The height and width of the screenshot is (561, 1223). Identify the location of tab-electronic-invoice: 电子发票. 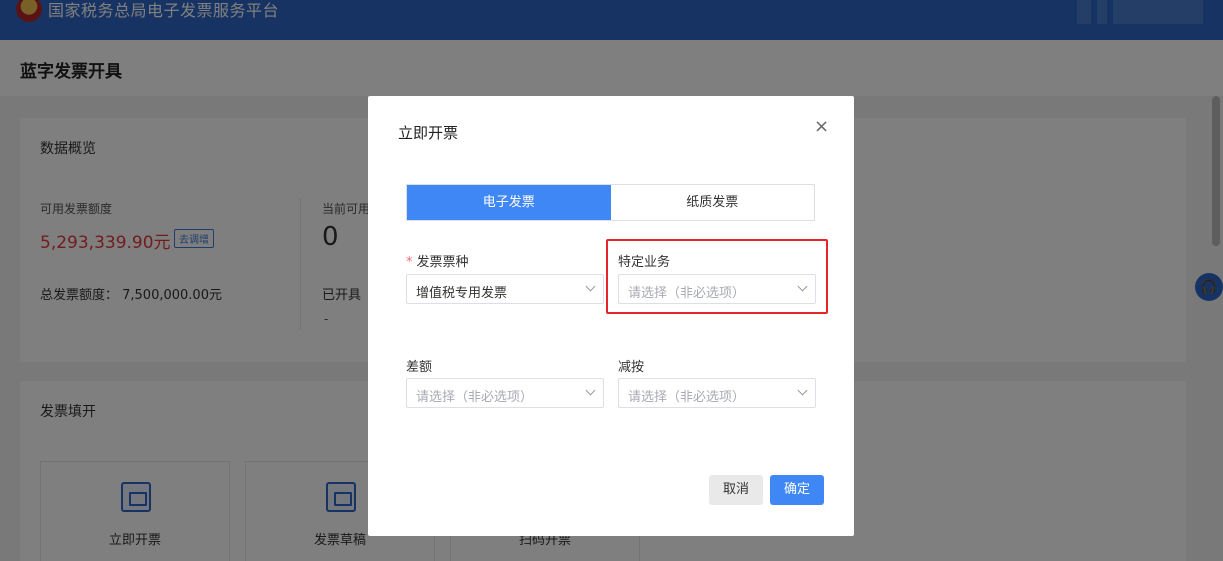
(509, 202).